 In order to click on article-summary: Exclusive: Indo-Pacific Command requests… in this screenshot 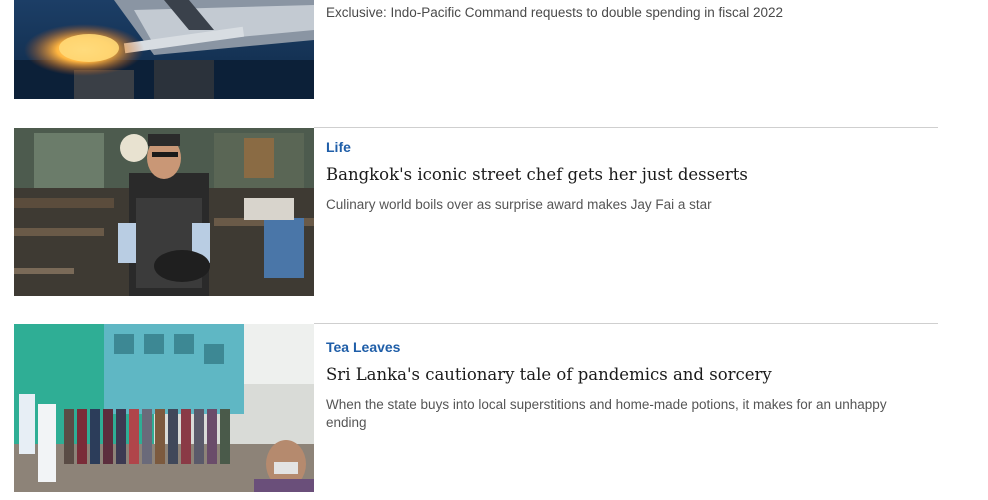, I will do `click(626, 13)`.